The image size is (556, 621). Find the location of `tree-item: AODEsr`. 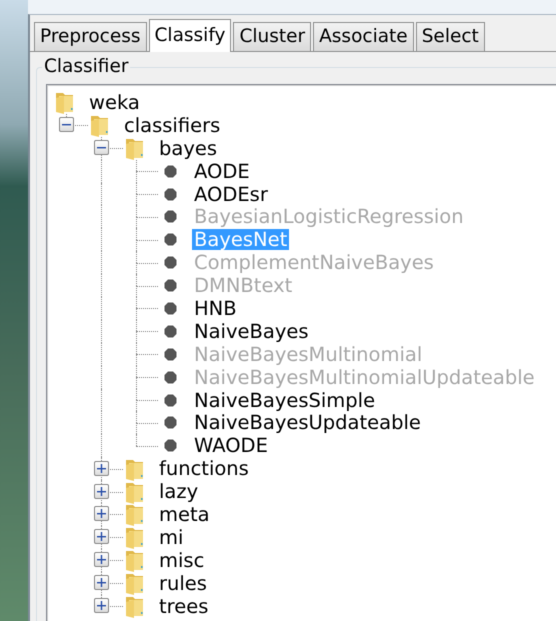

tree-item: AODEsr is located at coordinates (231, 194).